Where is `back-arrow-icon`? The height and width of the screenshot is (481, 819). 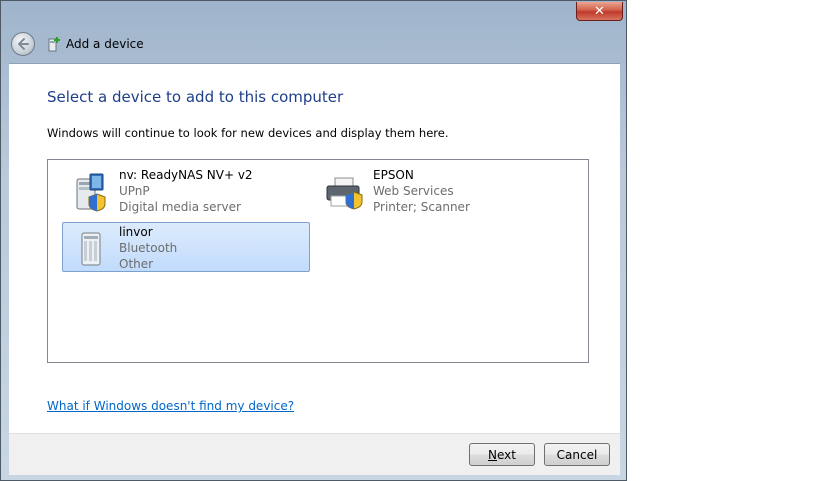 back-arrow-icon is located at coordinates (23, 44).